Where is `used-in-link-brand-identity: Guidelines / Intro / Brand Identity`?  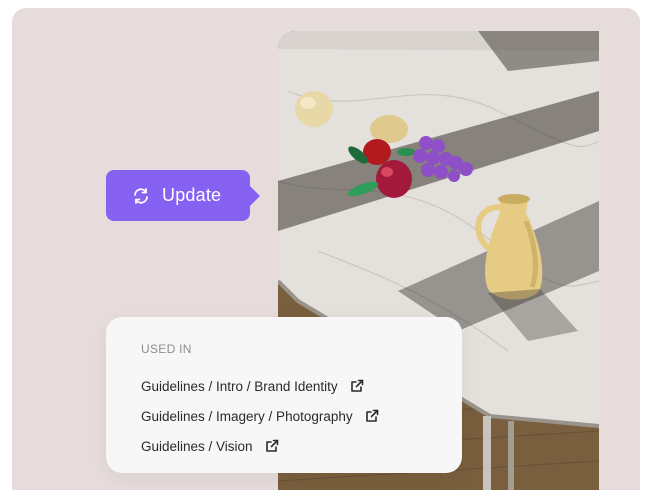
used-in-link-brand-identity: Guidelines / Intro / Brand Identity is located at coordinates (301, 386).